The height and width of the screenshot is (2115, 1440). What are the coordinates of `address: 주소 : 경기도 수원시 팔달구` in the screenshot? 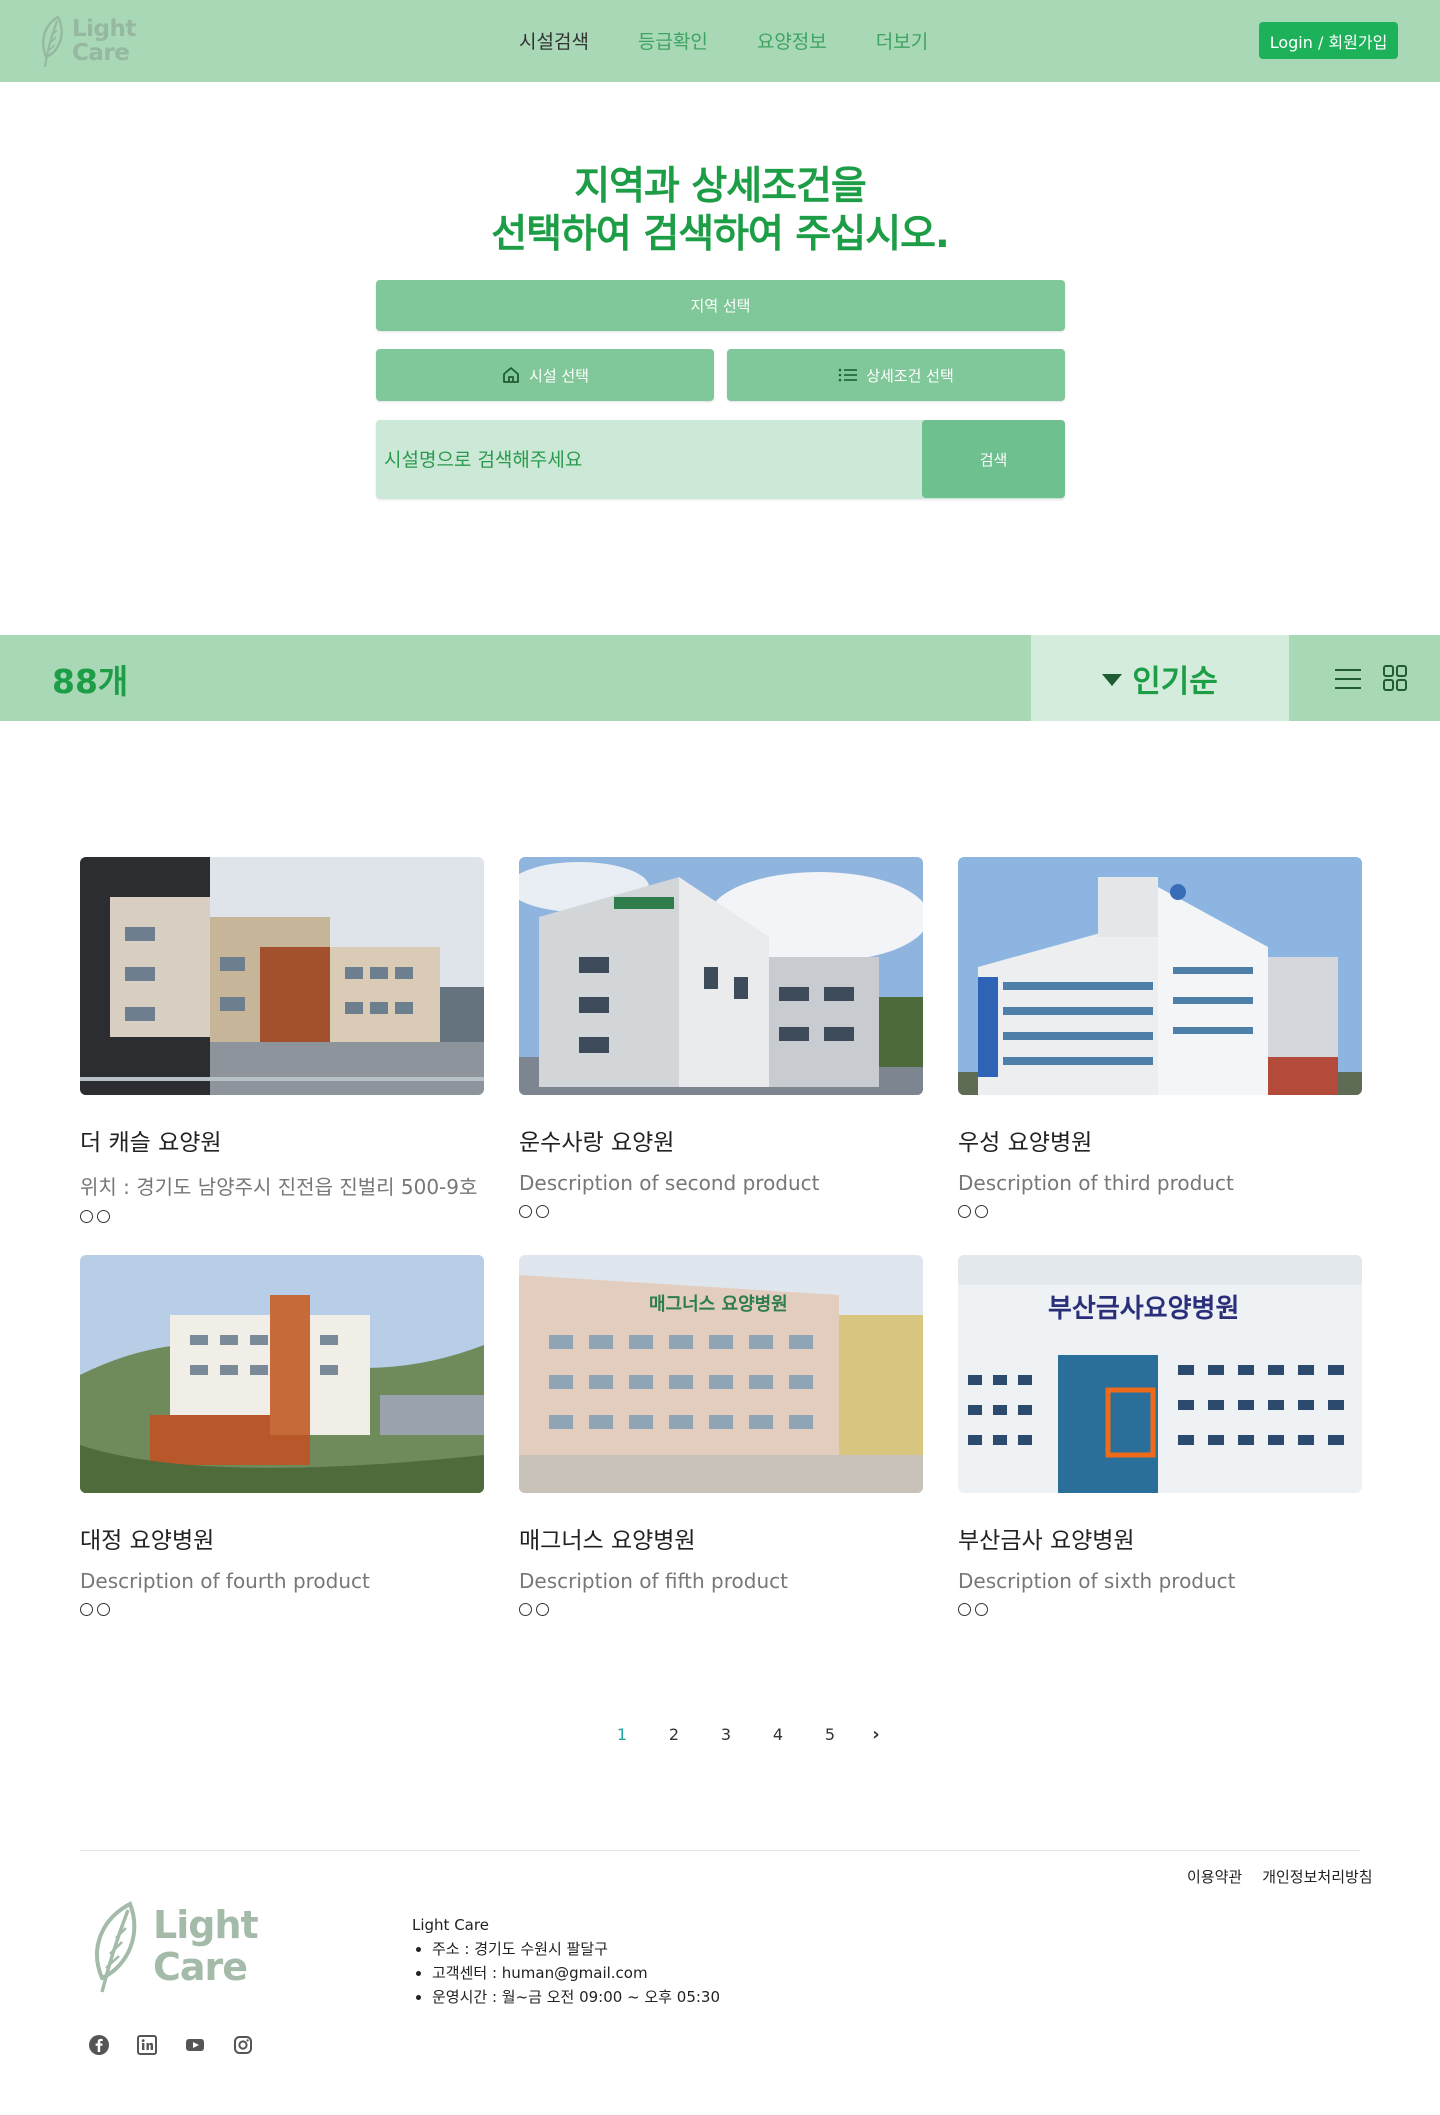 It's located at (576, 1949).